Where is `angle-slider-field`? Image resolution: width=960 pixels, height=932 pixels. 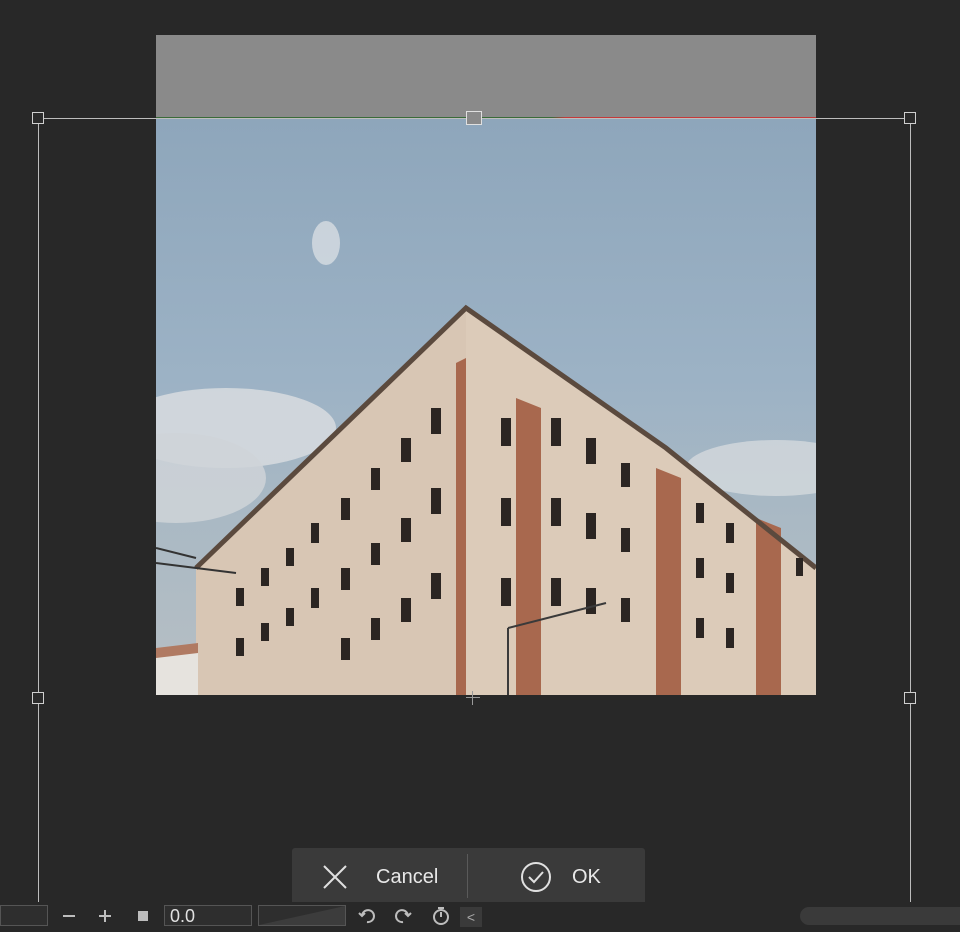
angle-slider-field is located at coordinates (302, 915).